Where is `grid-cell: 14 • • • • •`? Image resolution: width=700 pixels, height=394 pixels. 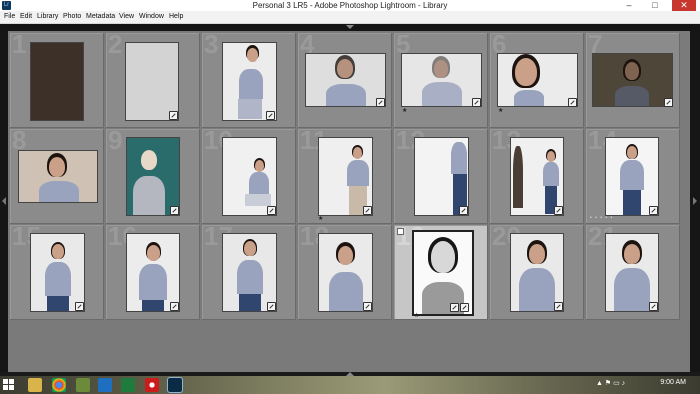 grid-cell: 14 • • • • • is located at coordinates (633, 174).